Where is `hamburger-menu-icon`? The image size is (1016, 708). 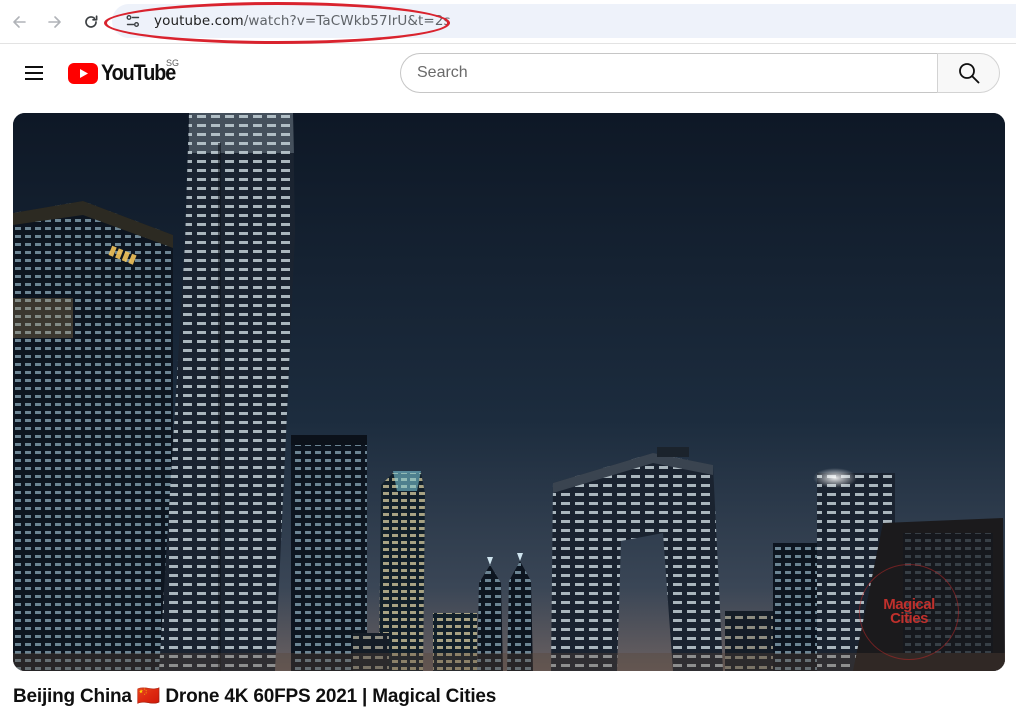 hamburger-menu-icon is located at coordinates (34, 73).